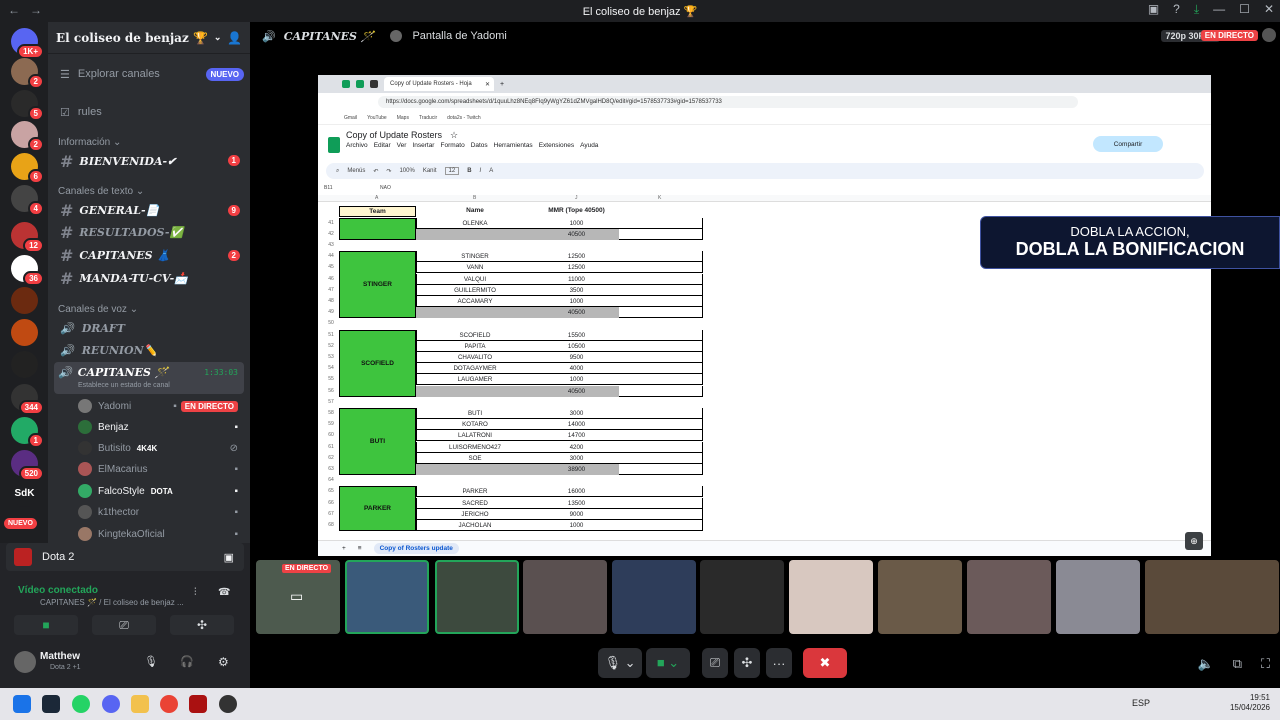 The width and height of the screenshot is (1280, 720). I want to click on voice-channel-draft: 🔊 DRAFT, so click(150, 328).